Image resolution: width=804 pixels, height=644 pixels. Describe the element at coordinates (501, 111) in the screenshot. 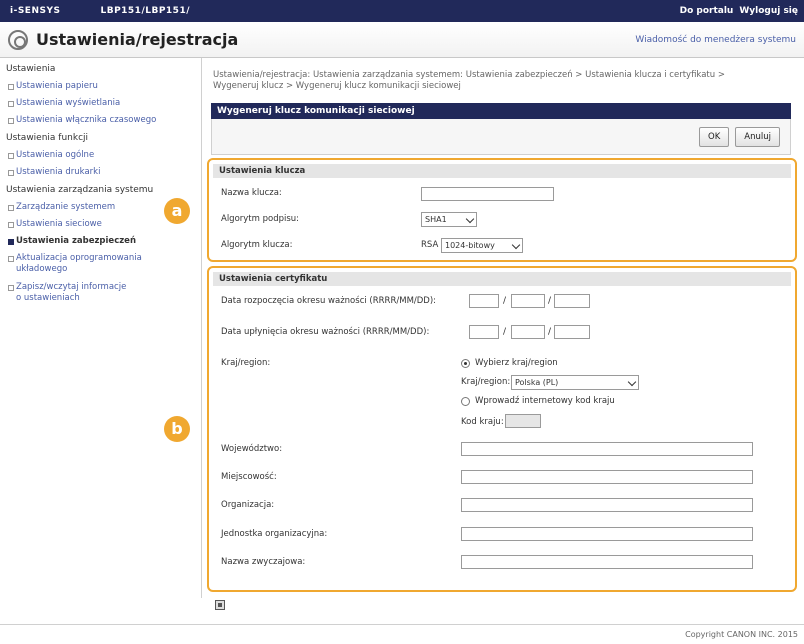

I see `panel-title: Wygeneruj klucz komunikacji sieciowej` at that location.